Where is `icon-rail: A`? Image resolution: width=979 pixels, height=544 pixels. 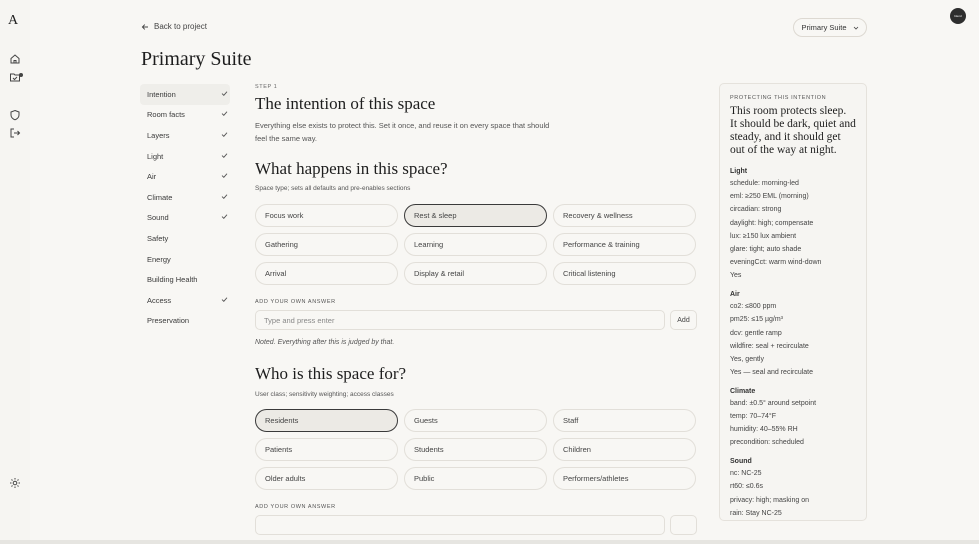 icon-rail: A is located at coordinates (15, 272).